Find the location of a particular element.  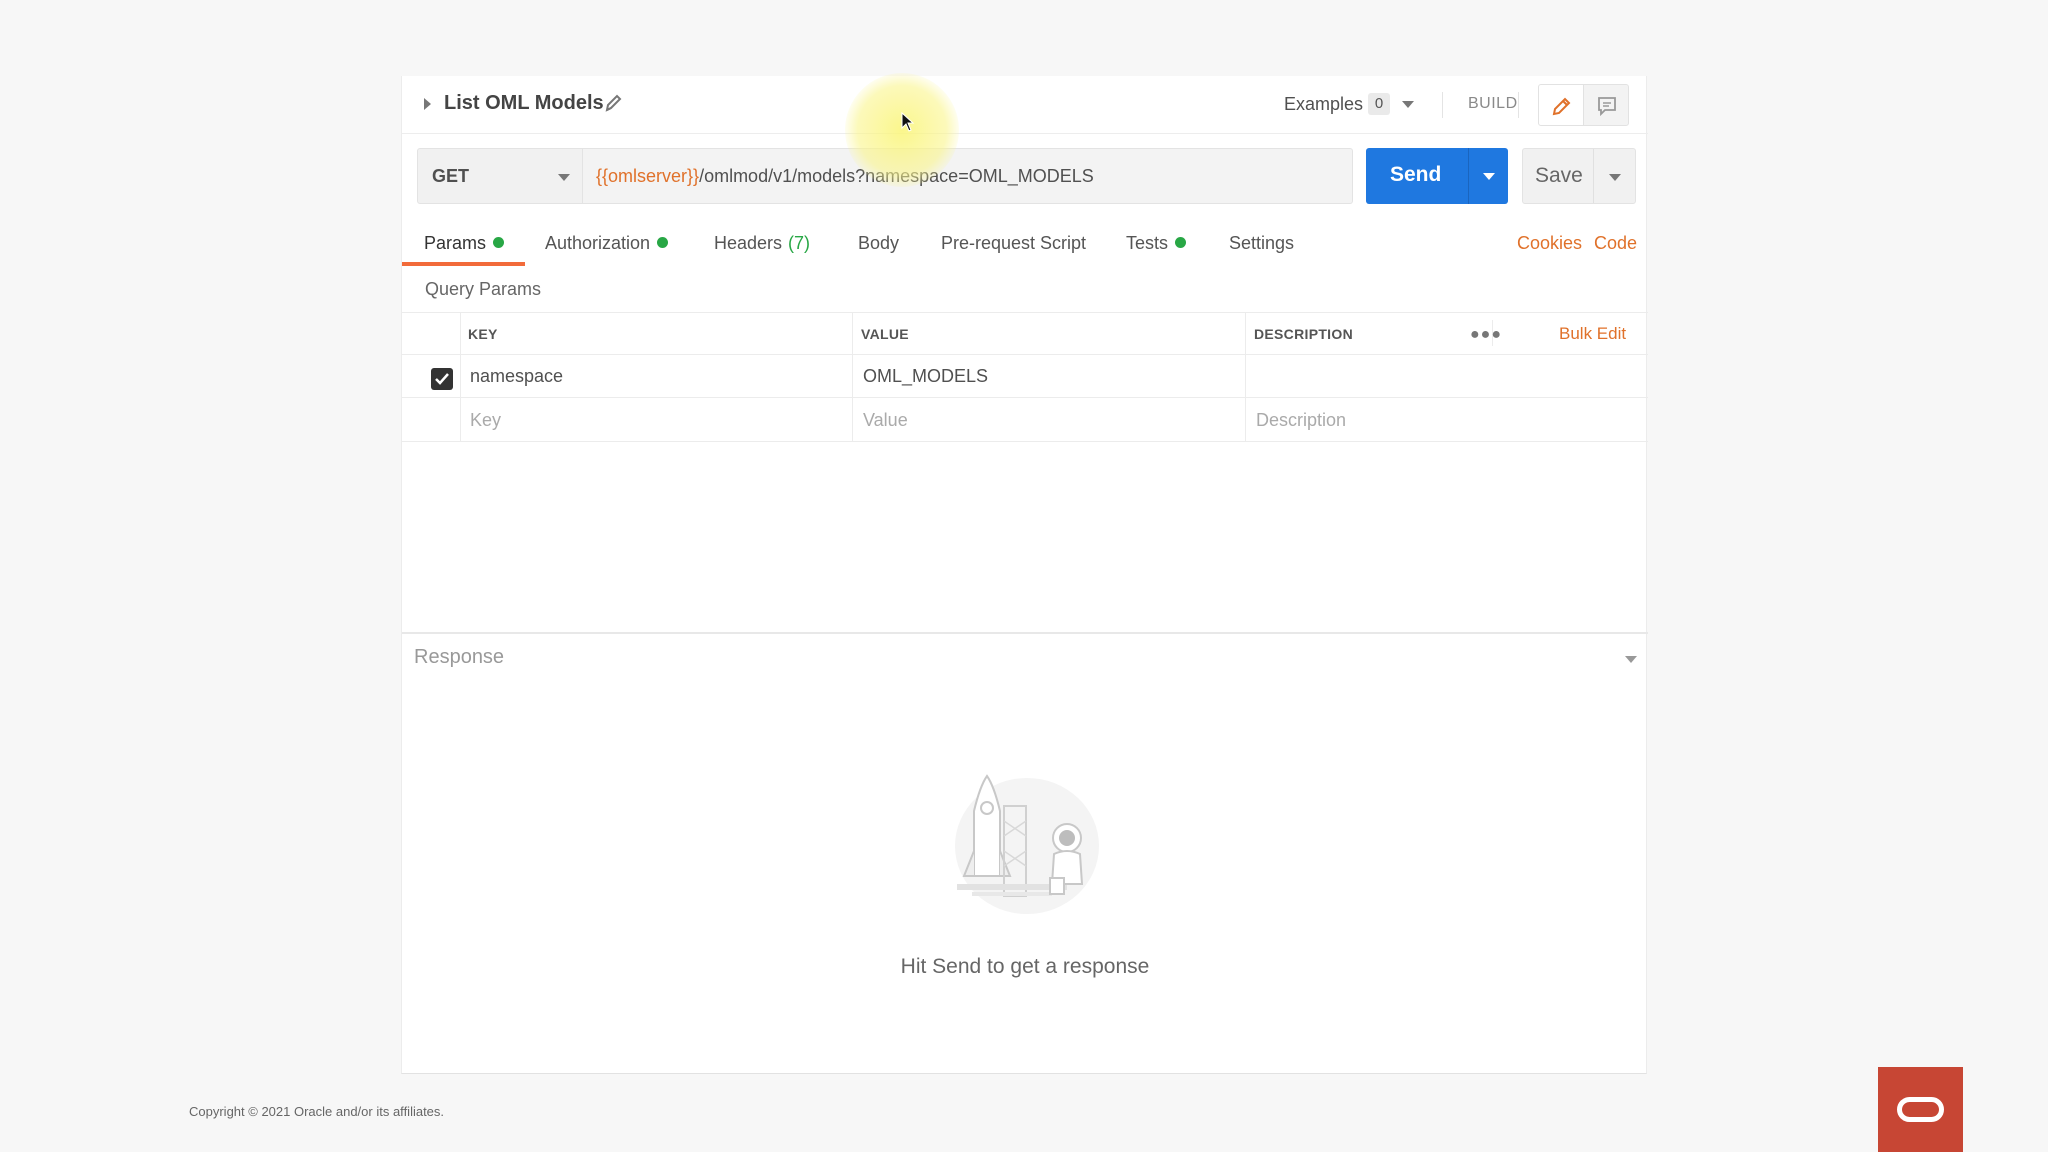

save-label: Save is located at coordinates (1559, 175).